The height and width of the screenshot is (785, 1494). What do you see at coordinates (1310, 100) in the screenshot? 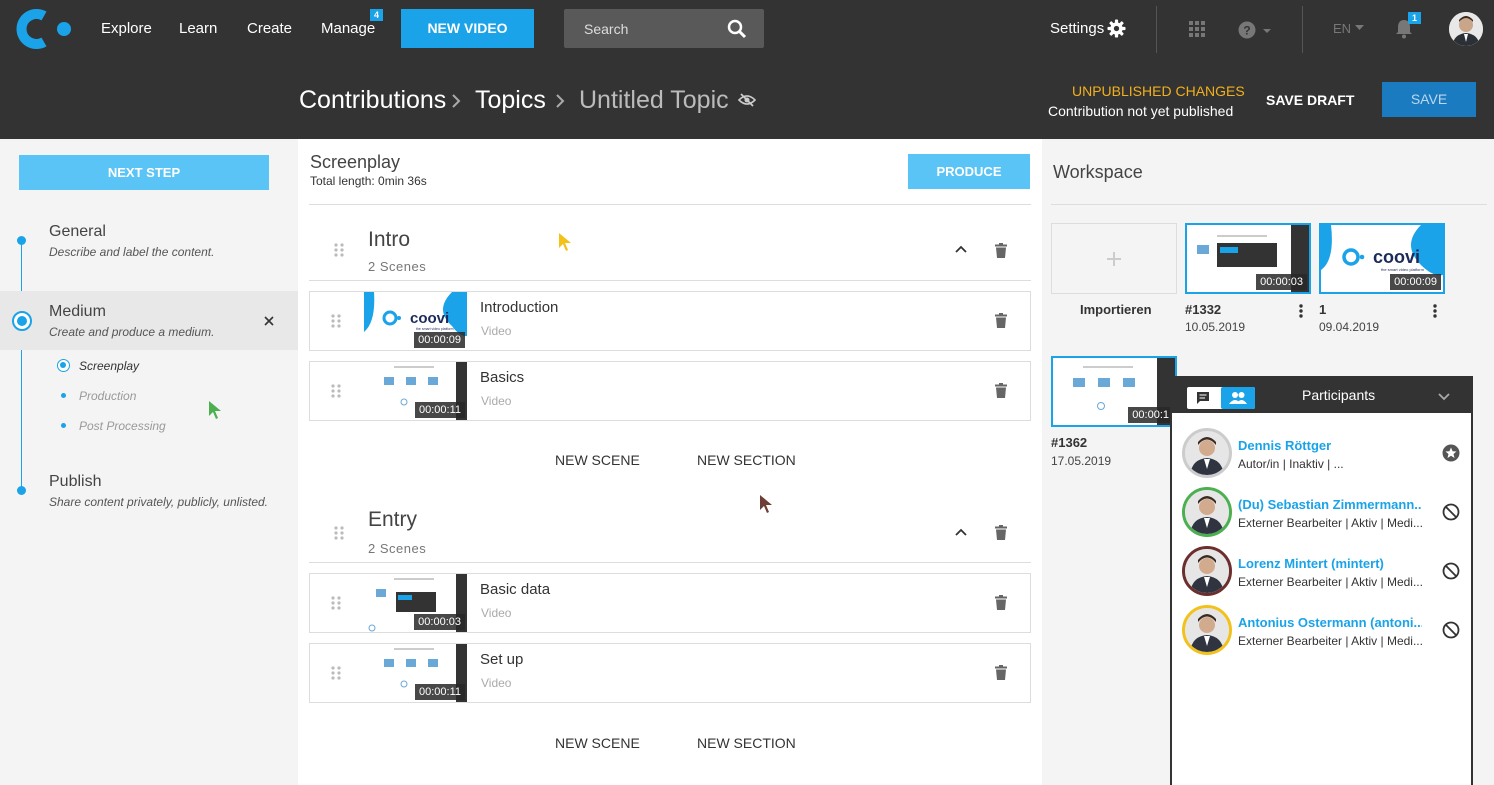
I see `save-draft-button: SAVE DRAFT` at bounding box center [1310, 100].